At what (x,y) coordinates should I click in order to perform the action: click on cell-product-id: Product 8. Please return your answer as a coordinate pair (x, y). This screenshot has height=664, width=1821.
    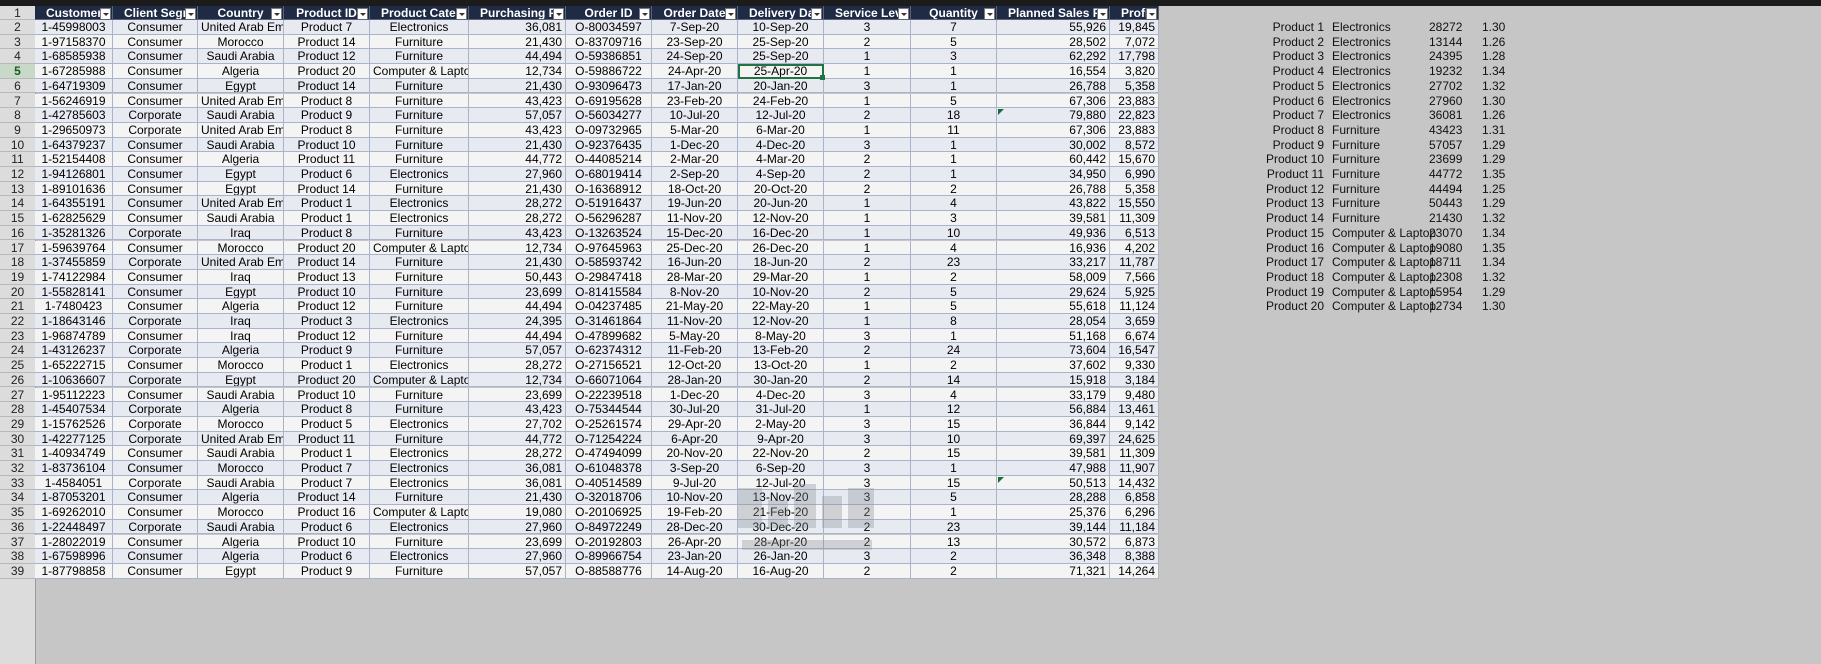
    Looking at the image, I should click on (327, 130).